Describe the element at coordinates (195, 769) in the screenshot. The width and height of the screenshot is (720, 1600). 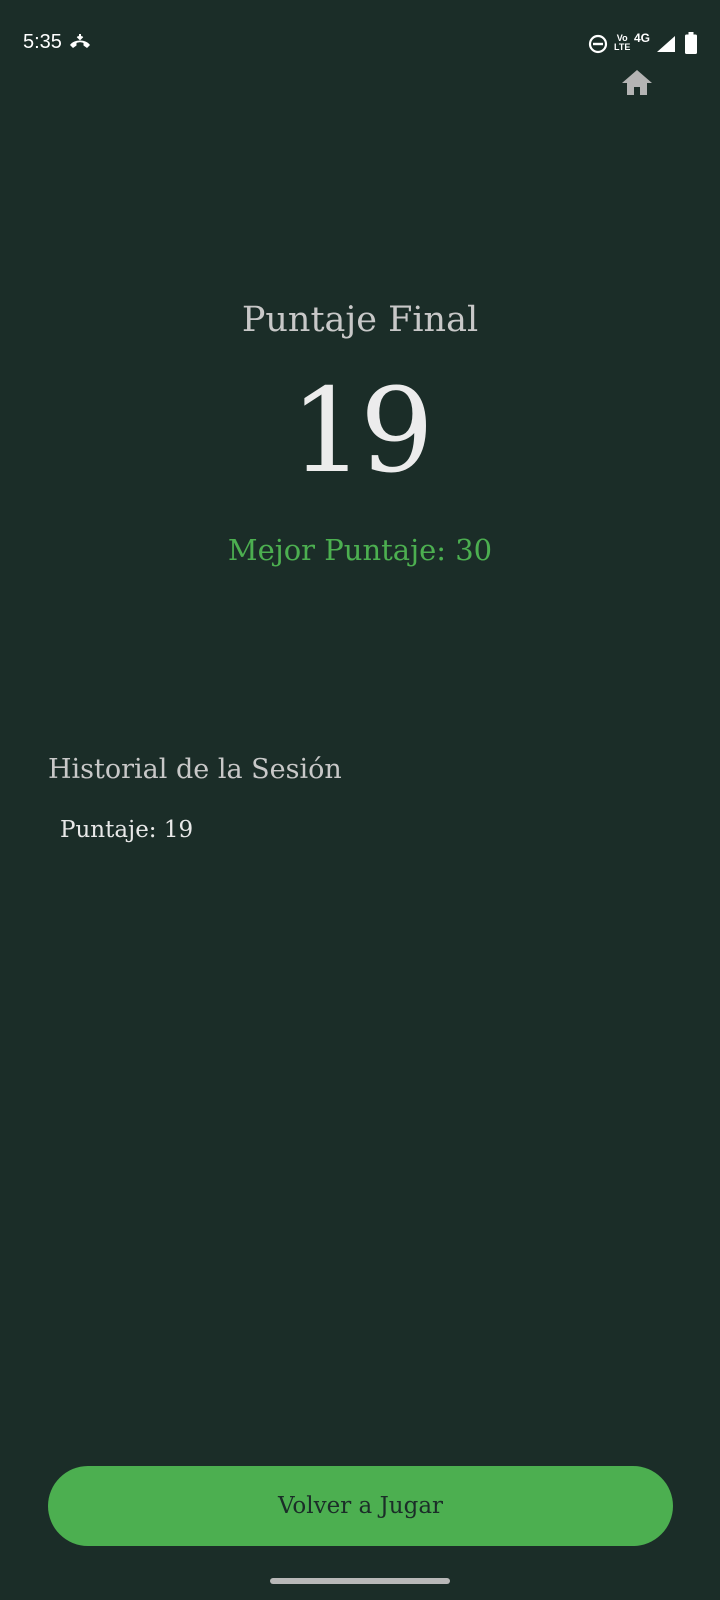
I see `session-history-title: Historial de la Sesión` at that location.